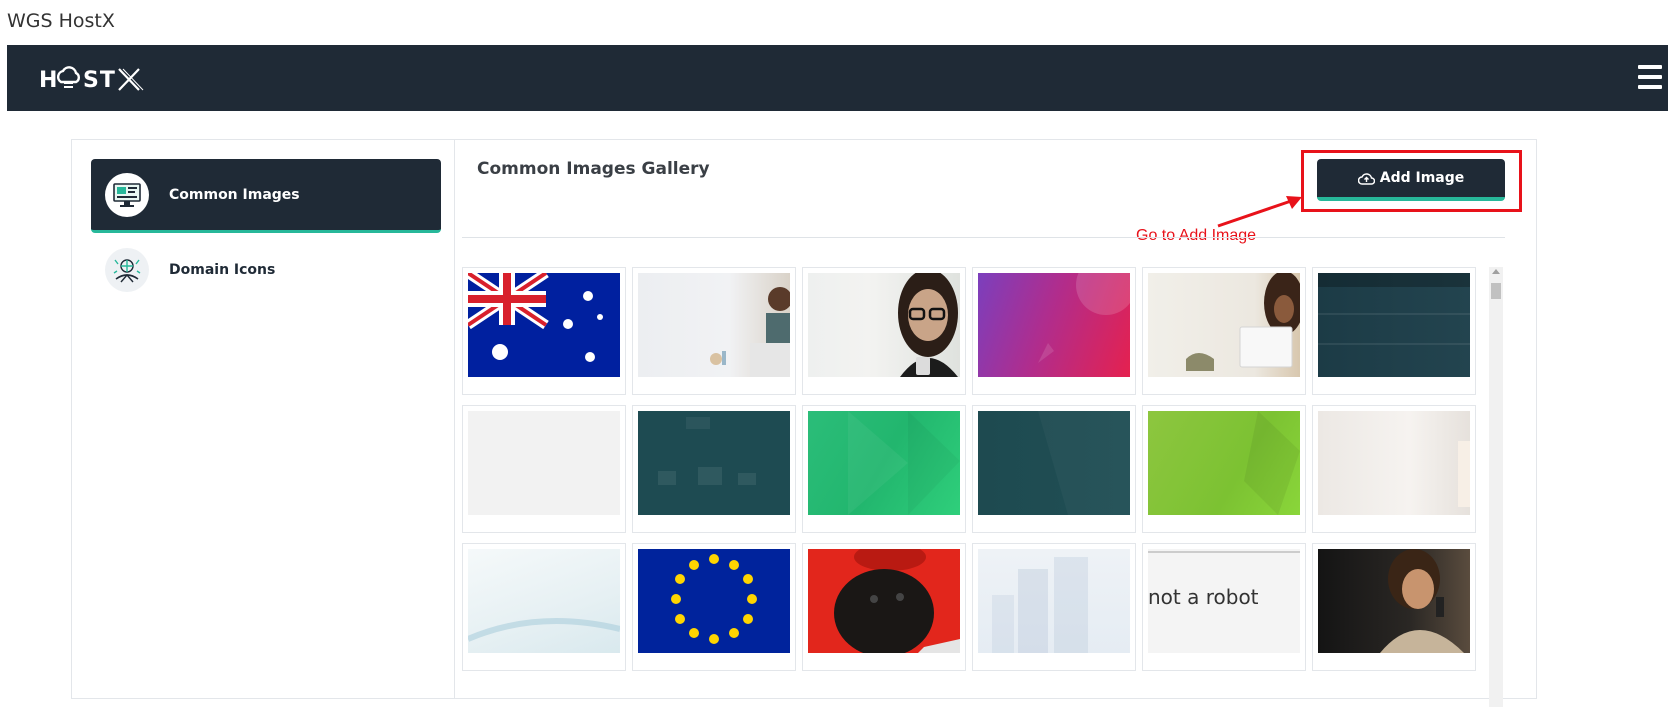 The width and height of the screenshot is (1668, 707). I want to click on gallery-thumbnail: not a robot, so click(1224, 607).